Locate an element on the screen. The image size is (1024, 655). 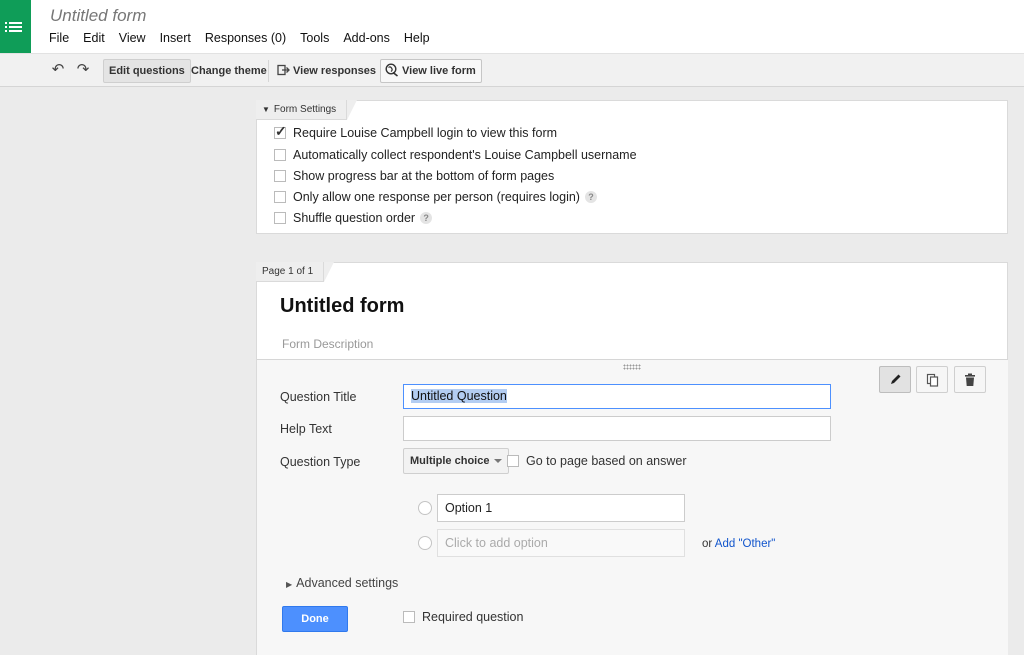
drag-handle-icon is located at coordinates (632, 367).